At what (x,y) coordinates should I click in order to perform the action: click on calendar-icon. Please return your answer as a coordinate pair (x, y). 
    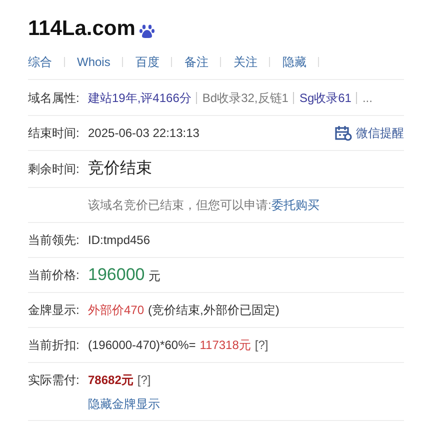
    Looking at the image, I should click on (343, 133).